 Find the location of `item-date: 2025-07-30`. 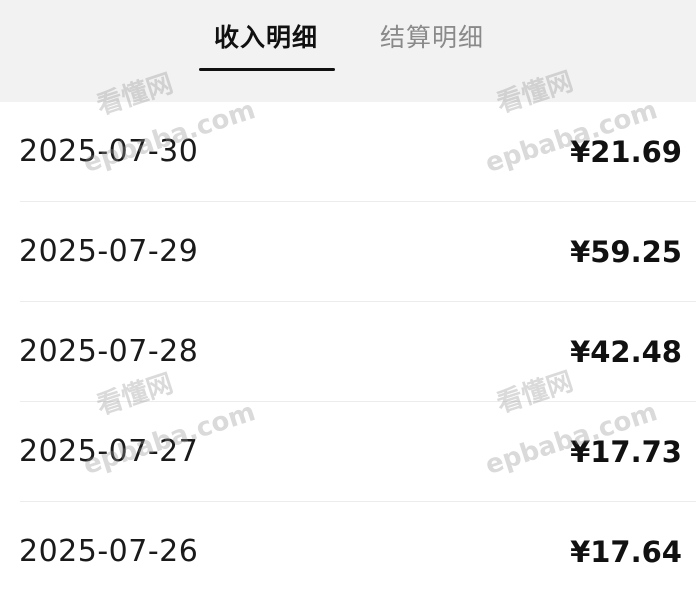

item-date: 2025-07-30 is located at coordinates (109, 151).